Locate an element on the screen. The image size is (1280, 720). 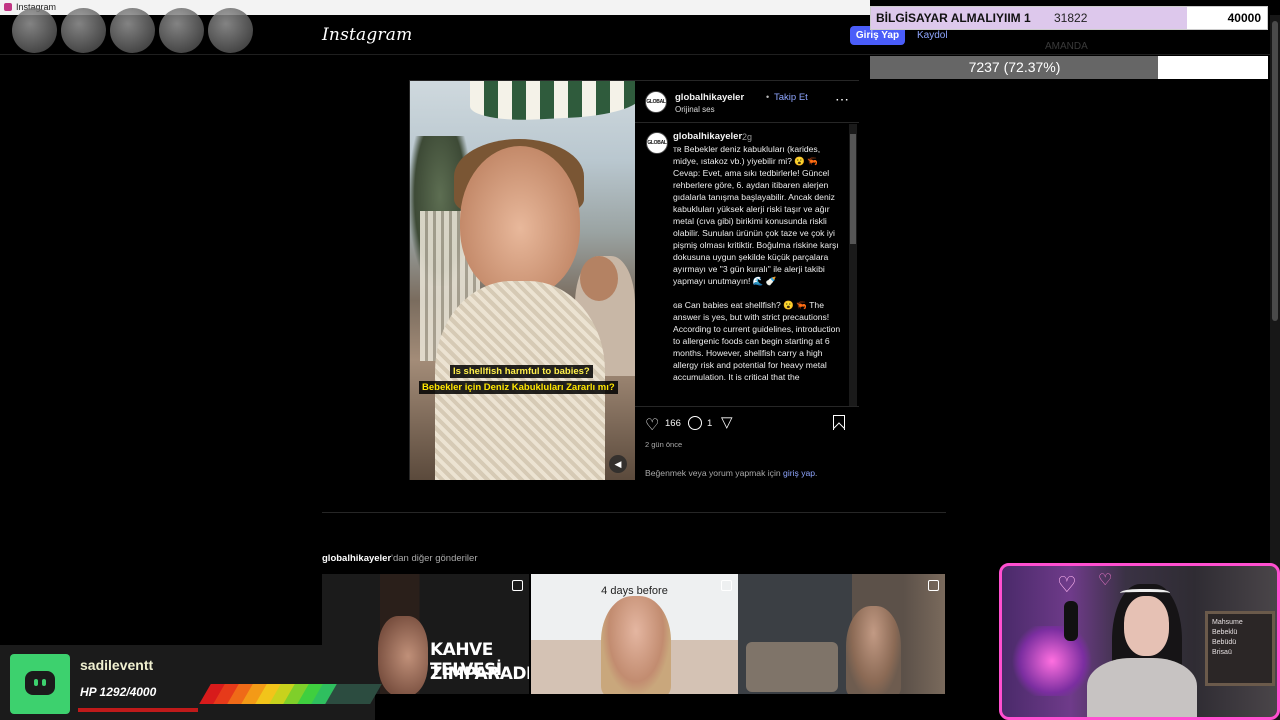
donation-goal-bar: BİLGİSAYAR ALMALIYIIM 1 31822 40000 is located at coordinates (1069, 18).